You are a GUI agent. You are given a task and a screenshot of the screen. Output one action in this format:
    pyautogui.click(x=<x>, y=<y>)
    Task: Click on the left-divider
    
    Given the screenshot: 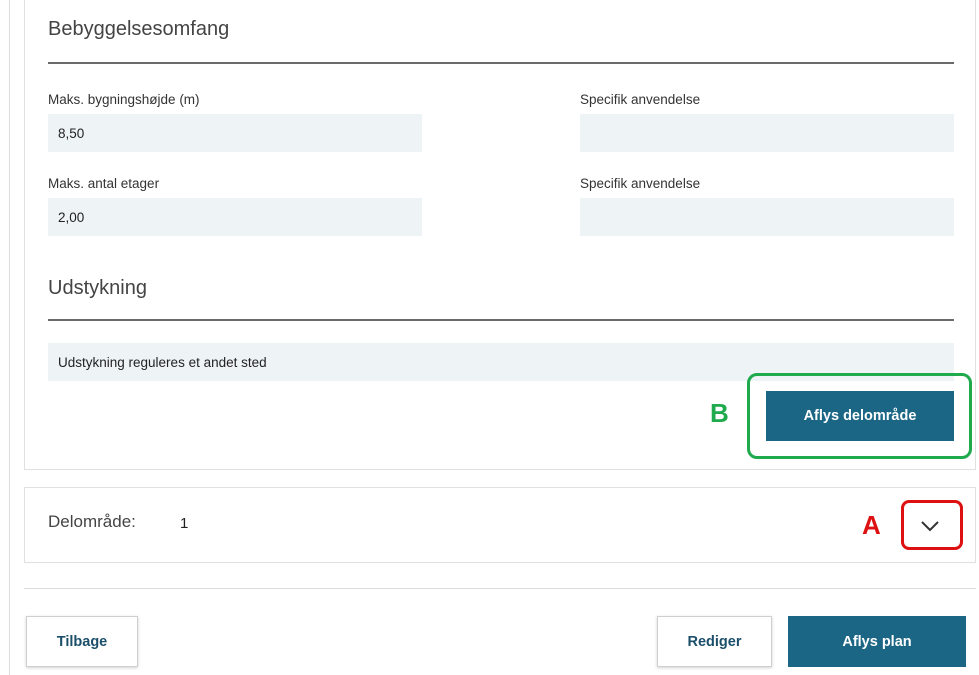 What is the action you would take?
    pyautogui.click(x=9, y=337)
    